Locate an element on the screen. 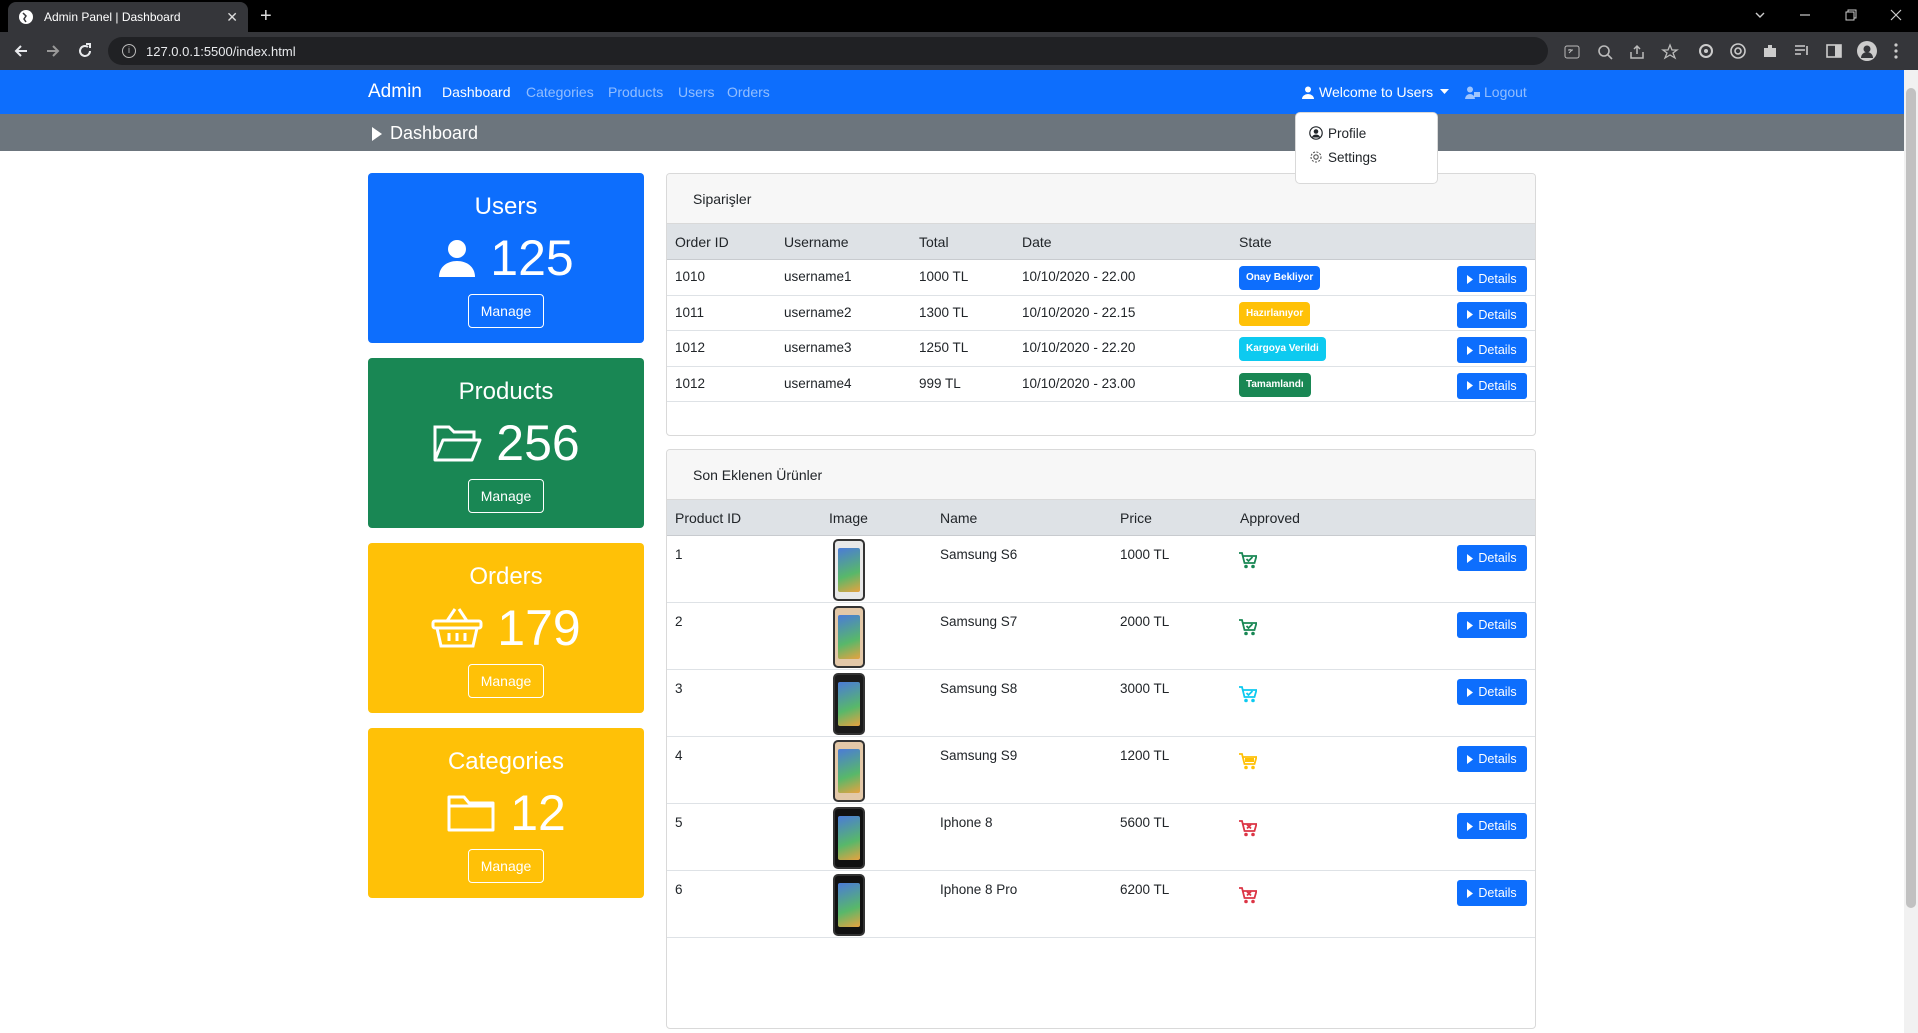 This screenshot has width=1918, height=1033. bookmark-star-icon is located at coordinates (1670, 52).